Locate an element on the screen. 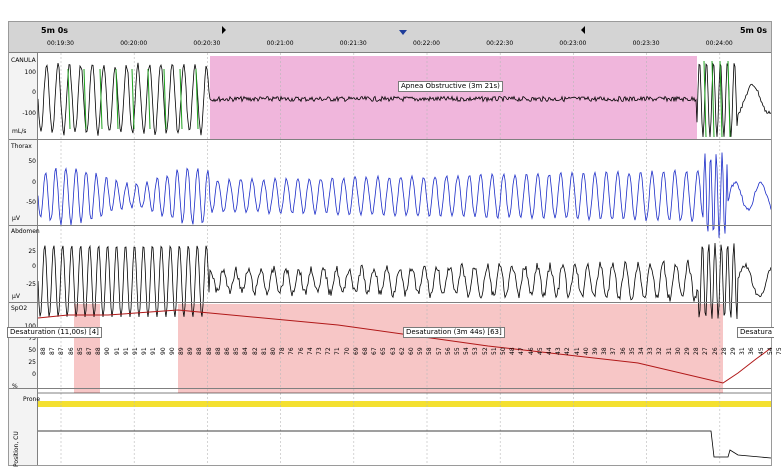 This screenshot has width=784, height=471. thorax-separator is located at coordinates (390, 225).